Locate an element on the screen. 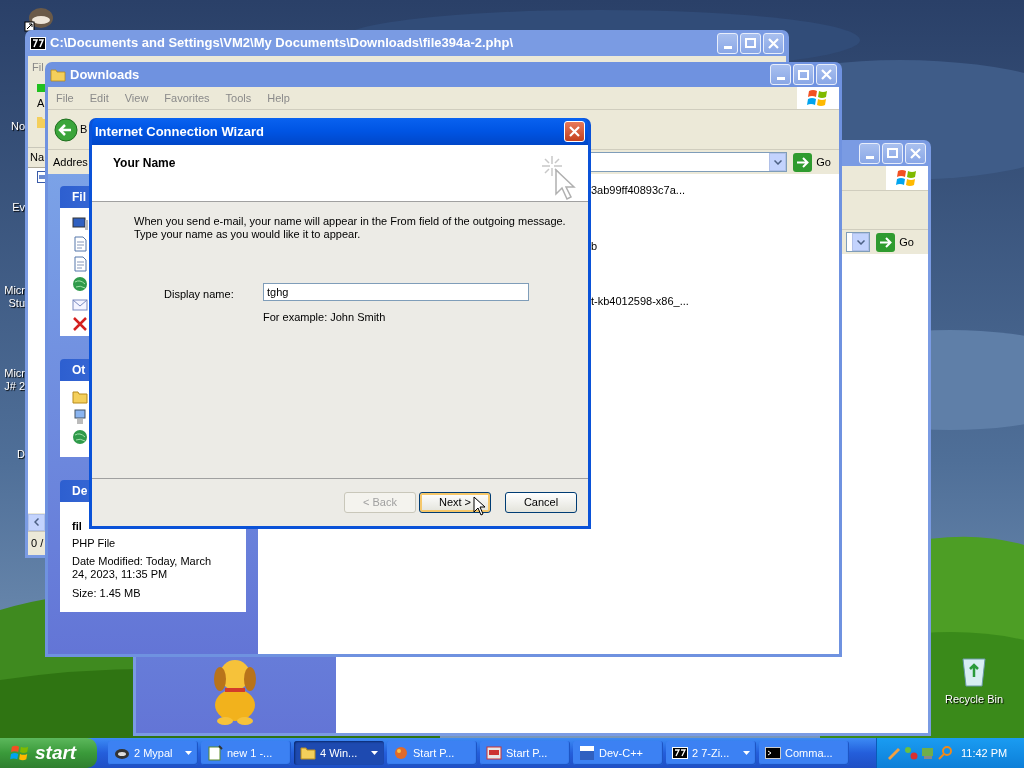  back-button-label: B is located at coordinates (84, 129).